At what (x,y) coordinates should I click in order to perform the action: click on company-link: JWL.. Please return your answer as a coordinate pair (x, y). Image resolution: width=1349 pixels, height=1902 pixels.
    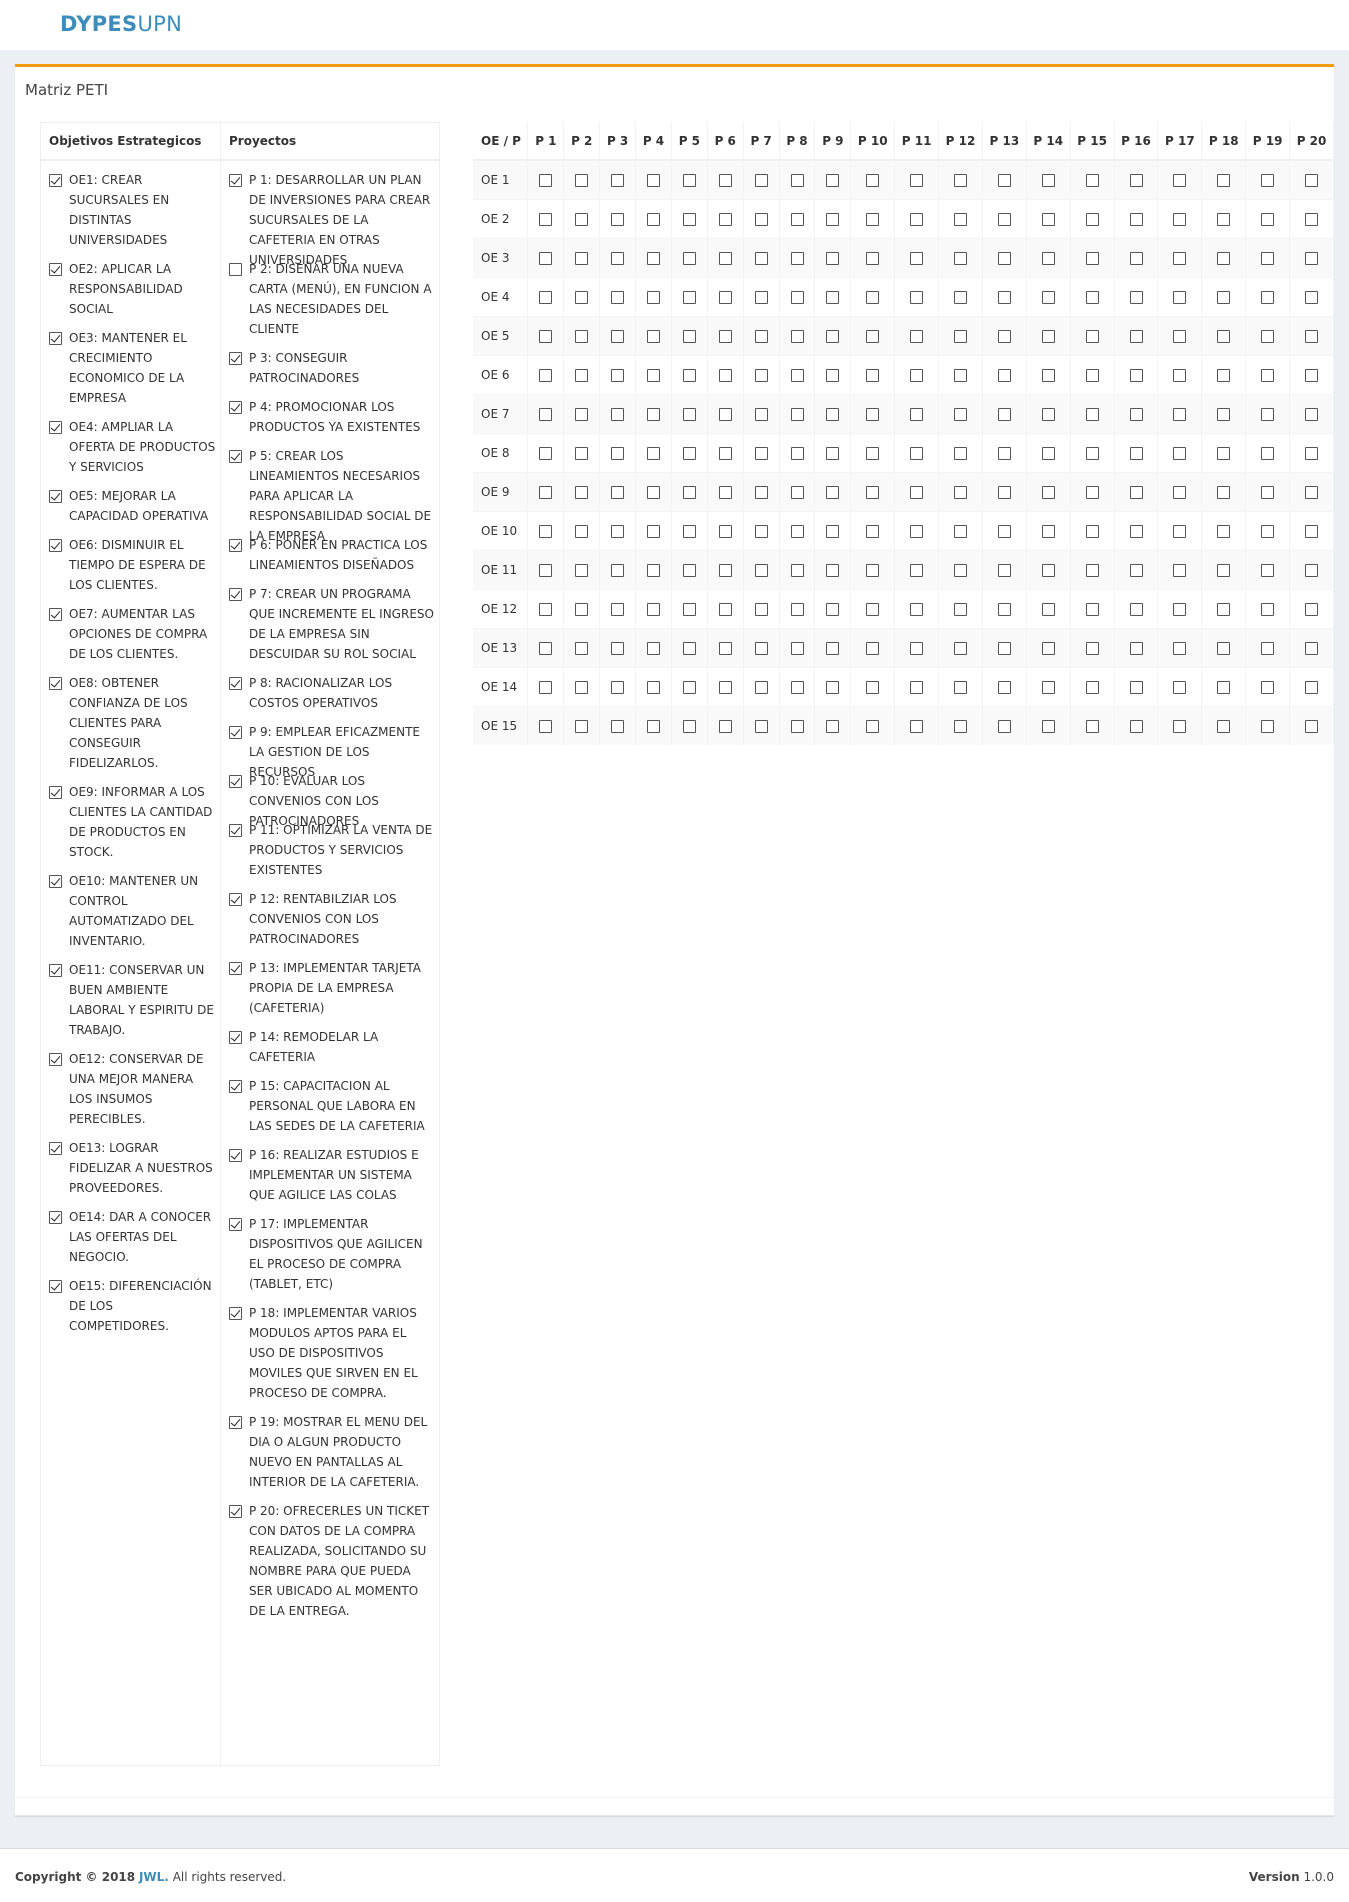
    Looking at the image, I should click on (154, 1877).